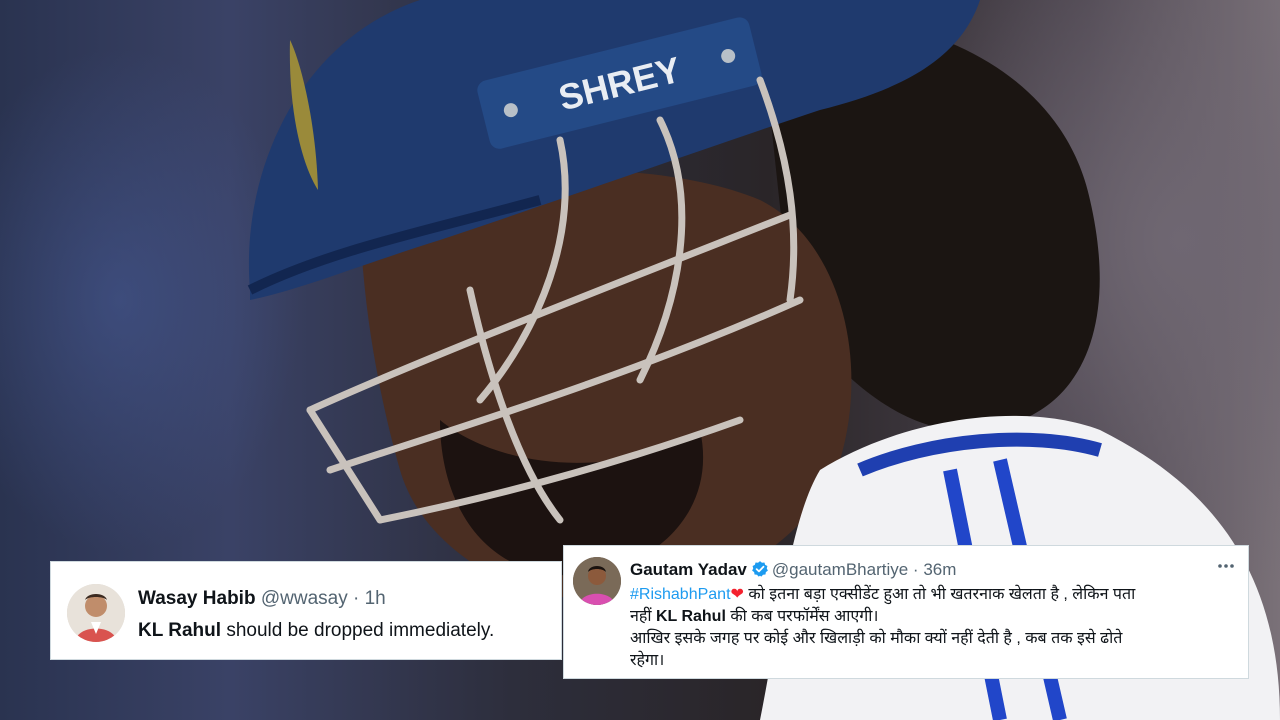  I want to click on tweet-line-2-pre: नहीं, so click(643, 616).